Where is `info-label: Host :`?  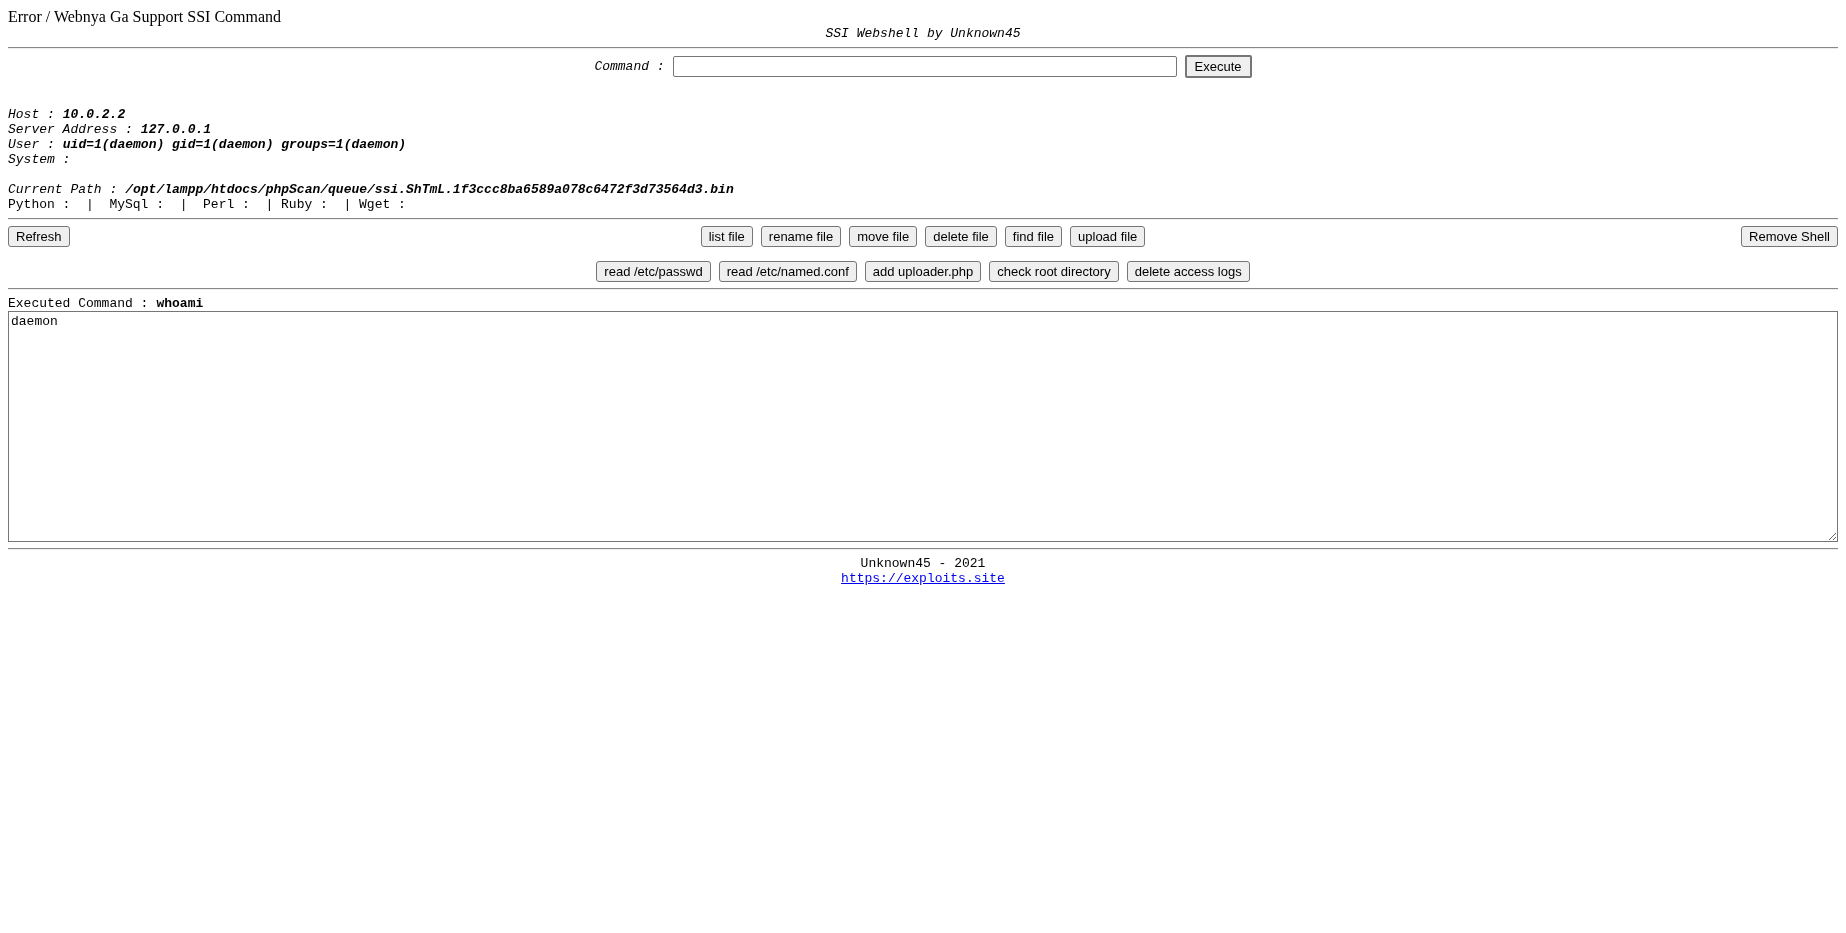 info-label: Host : is located at coordinates (31, 114).